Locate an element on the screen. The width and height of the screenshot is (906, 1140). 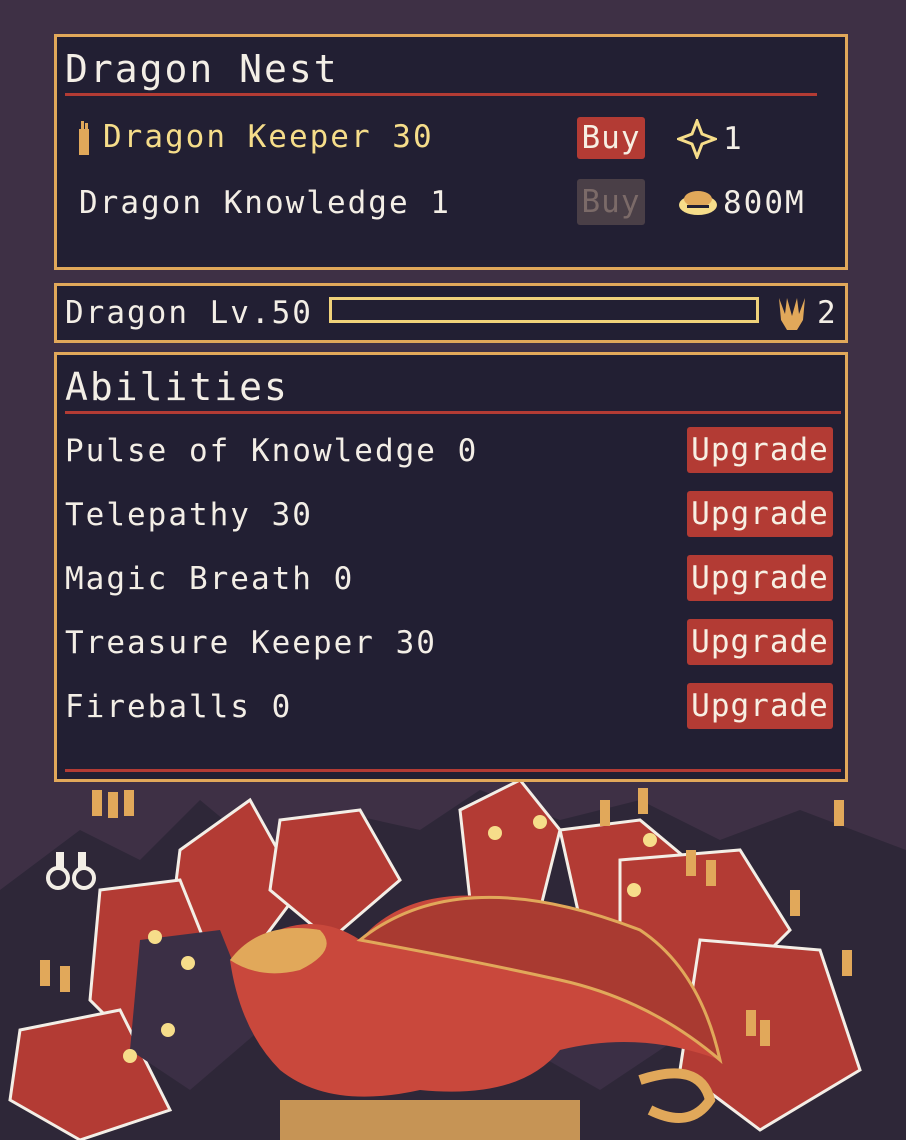
upgrade-treasure-keeper-button: Upgrade is located at coordinates (760, 642).